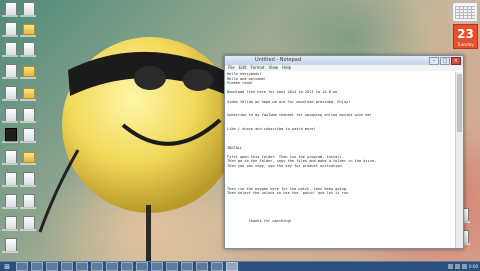 The width and height of the screenshot is (480, 271). What do you see at coordinates (344, 60) in the screenshot?
I see `window-titlebar: Untitled - Notepad – □ ×` at bounding box center [344, 60].